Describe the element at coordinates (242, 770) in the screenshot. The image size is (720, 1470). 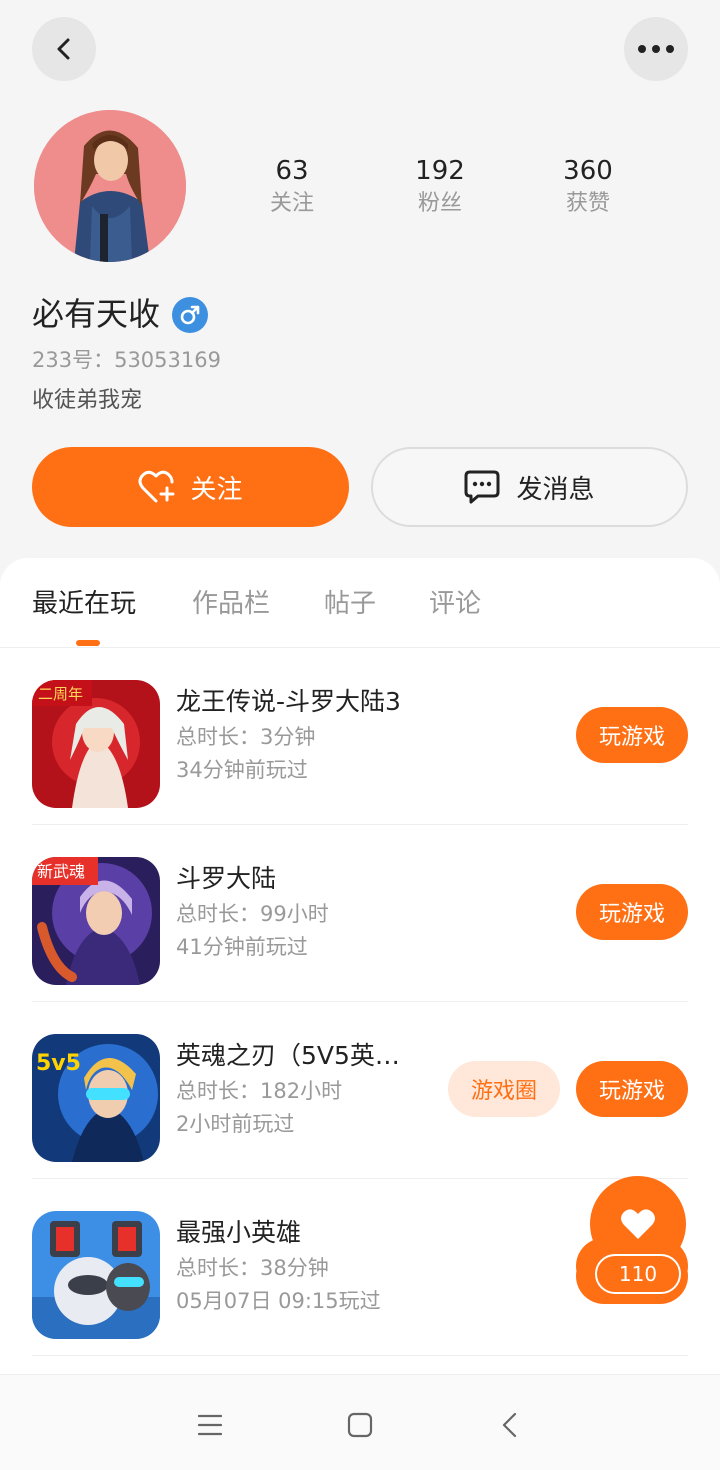
I see `game-last-played: 34分钟前玩过` at that location.